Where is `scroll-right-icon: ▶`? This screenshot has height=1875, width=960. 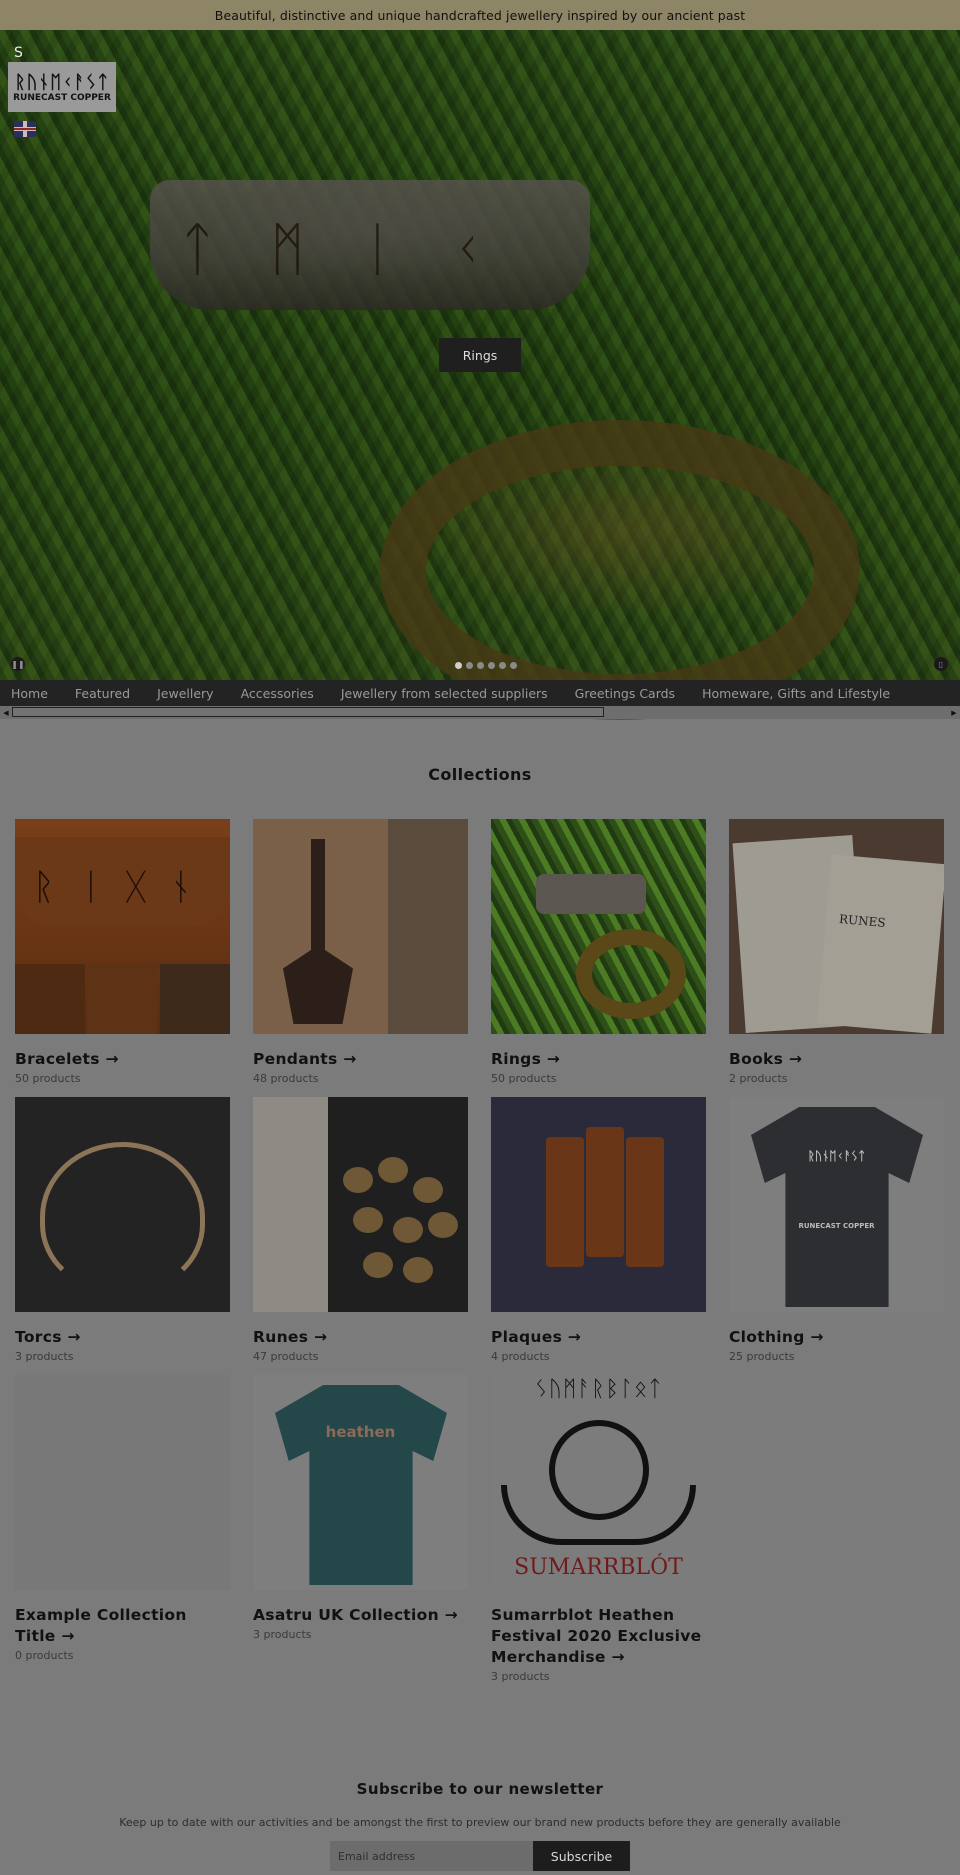 scroll-right-icon: ▶ is located at coordinates (954, 712).